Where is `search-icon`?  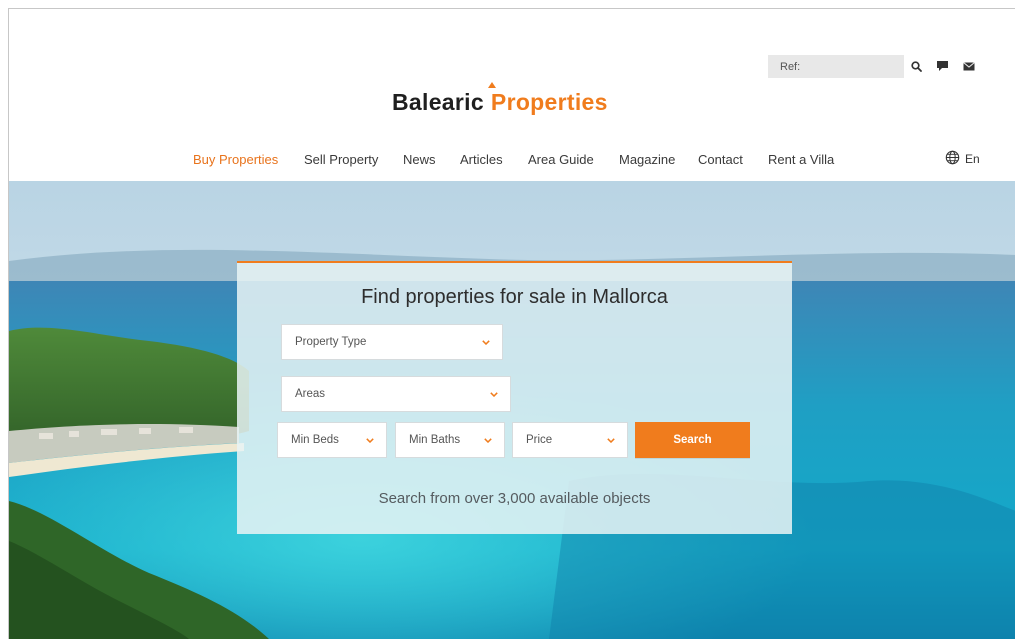
search-icon is located at coordinates (916, 66).